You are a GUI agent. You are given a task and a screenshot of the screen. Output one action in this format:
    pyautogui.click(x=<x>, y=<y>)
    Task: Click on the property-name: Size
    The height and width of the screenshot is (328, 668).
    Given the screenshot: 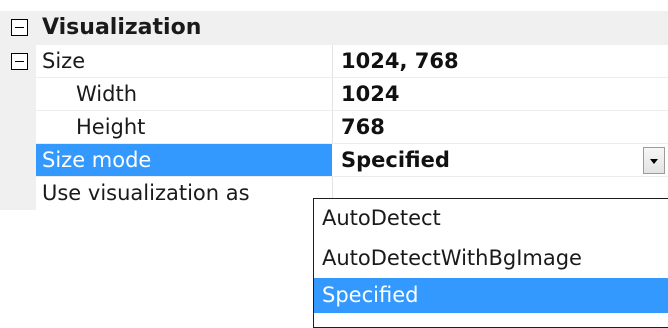 What is the action you would take?
    pyautogui.click(x=64, y=61)
    